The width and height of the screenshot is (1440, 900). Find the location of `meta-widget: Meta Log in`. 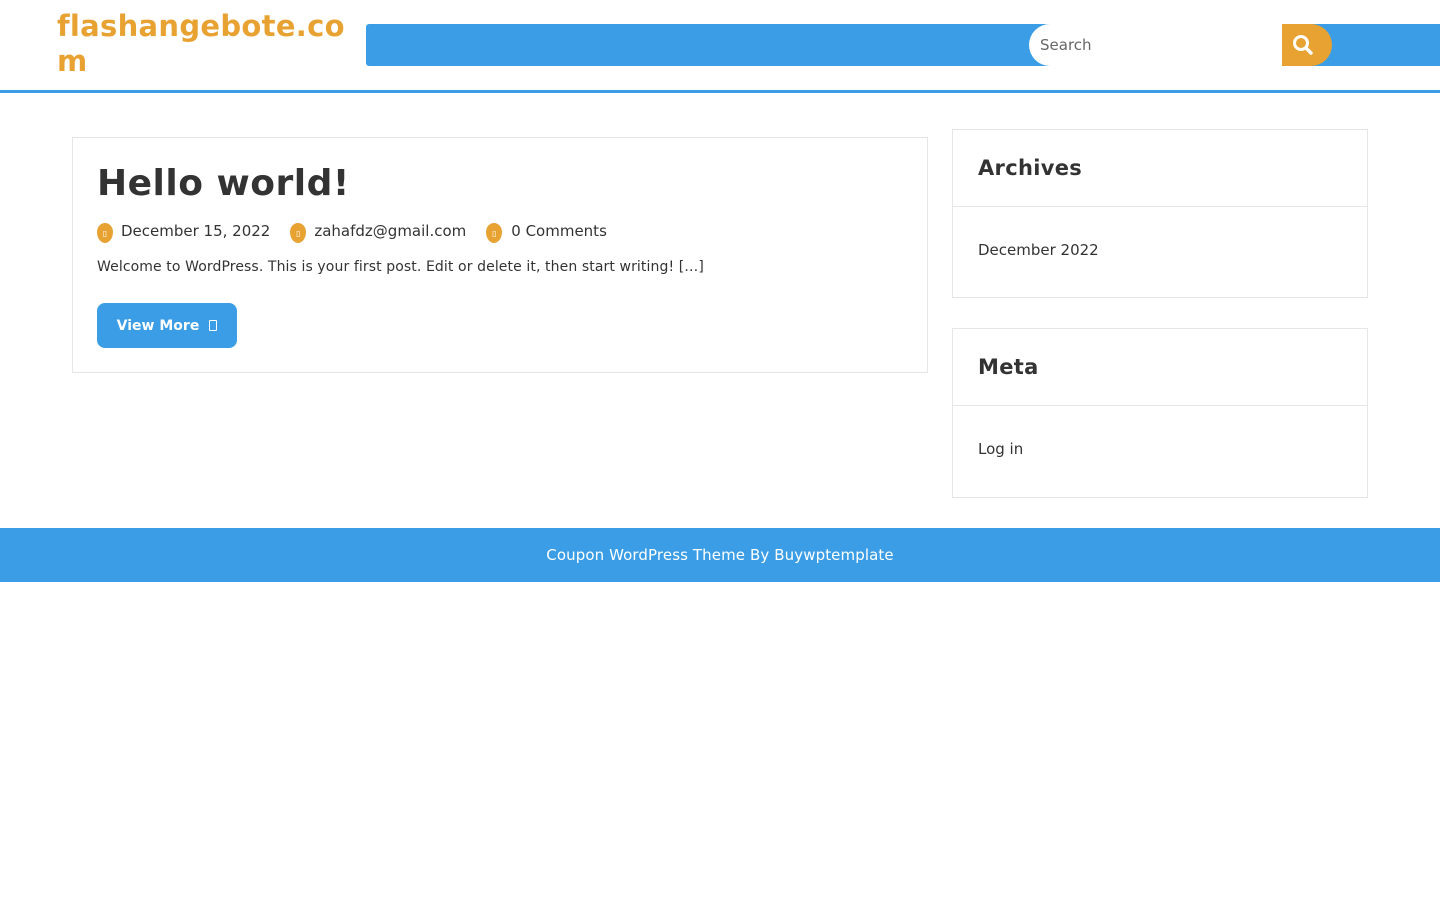

meta-widget: Meta Log in is located at coordinates (1160, 413).